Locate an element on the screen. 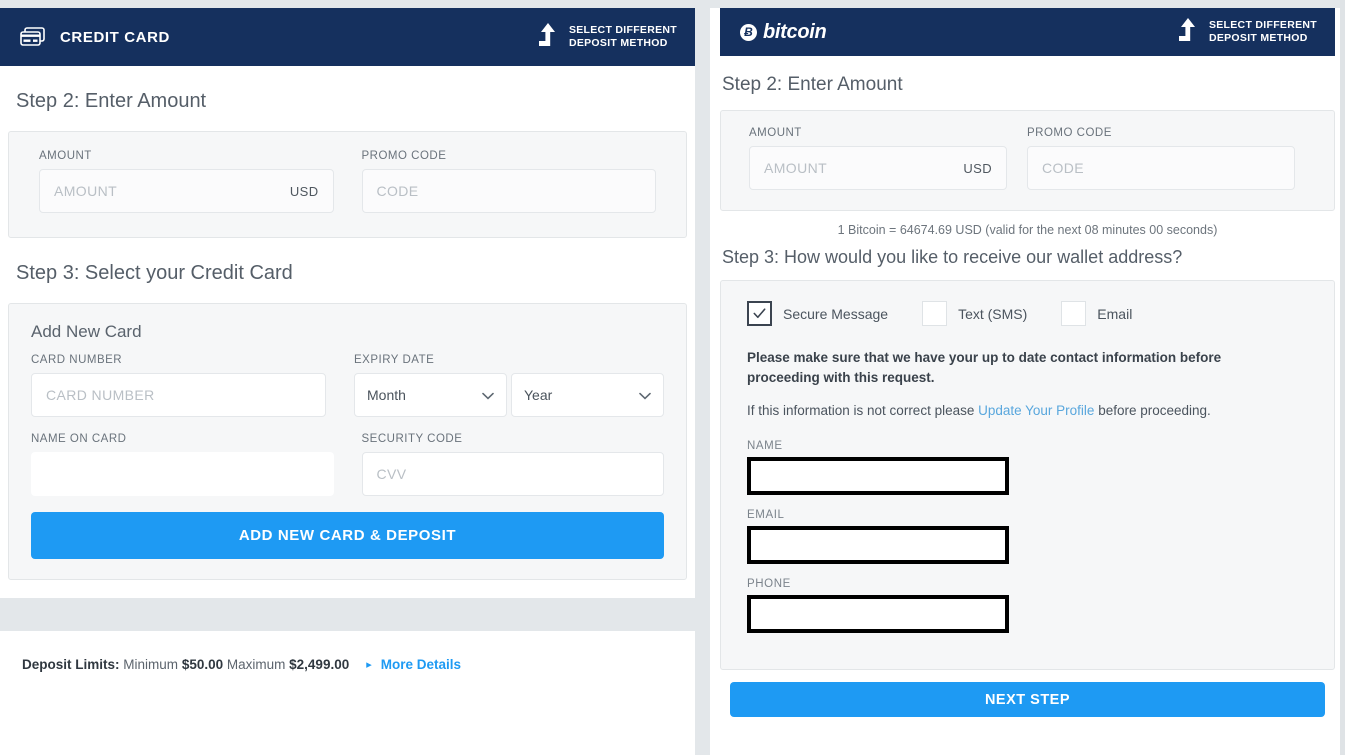 This screenshot has height=755, width=1345. name-on-card-input is located at coordinates (182, 474).